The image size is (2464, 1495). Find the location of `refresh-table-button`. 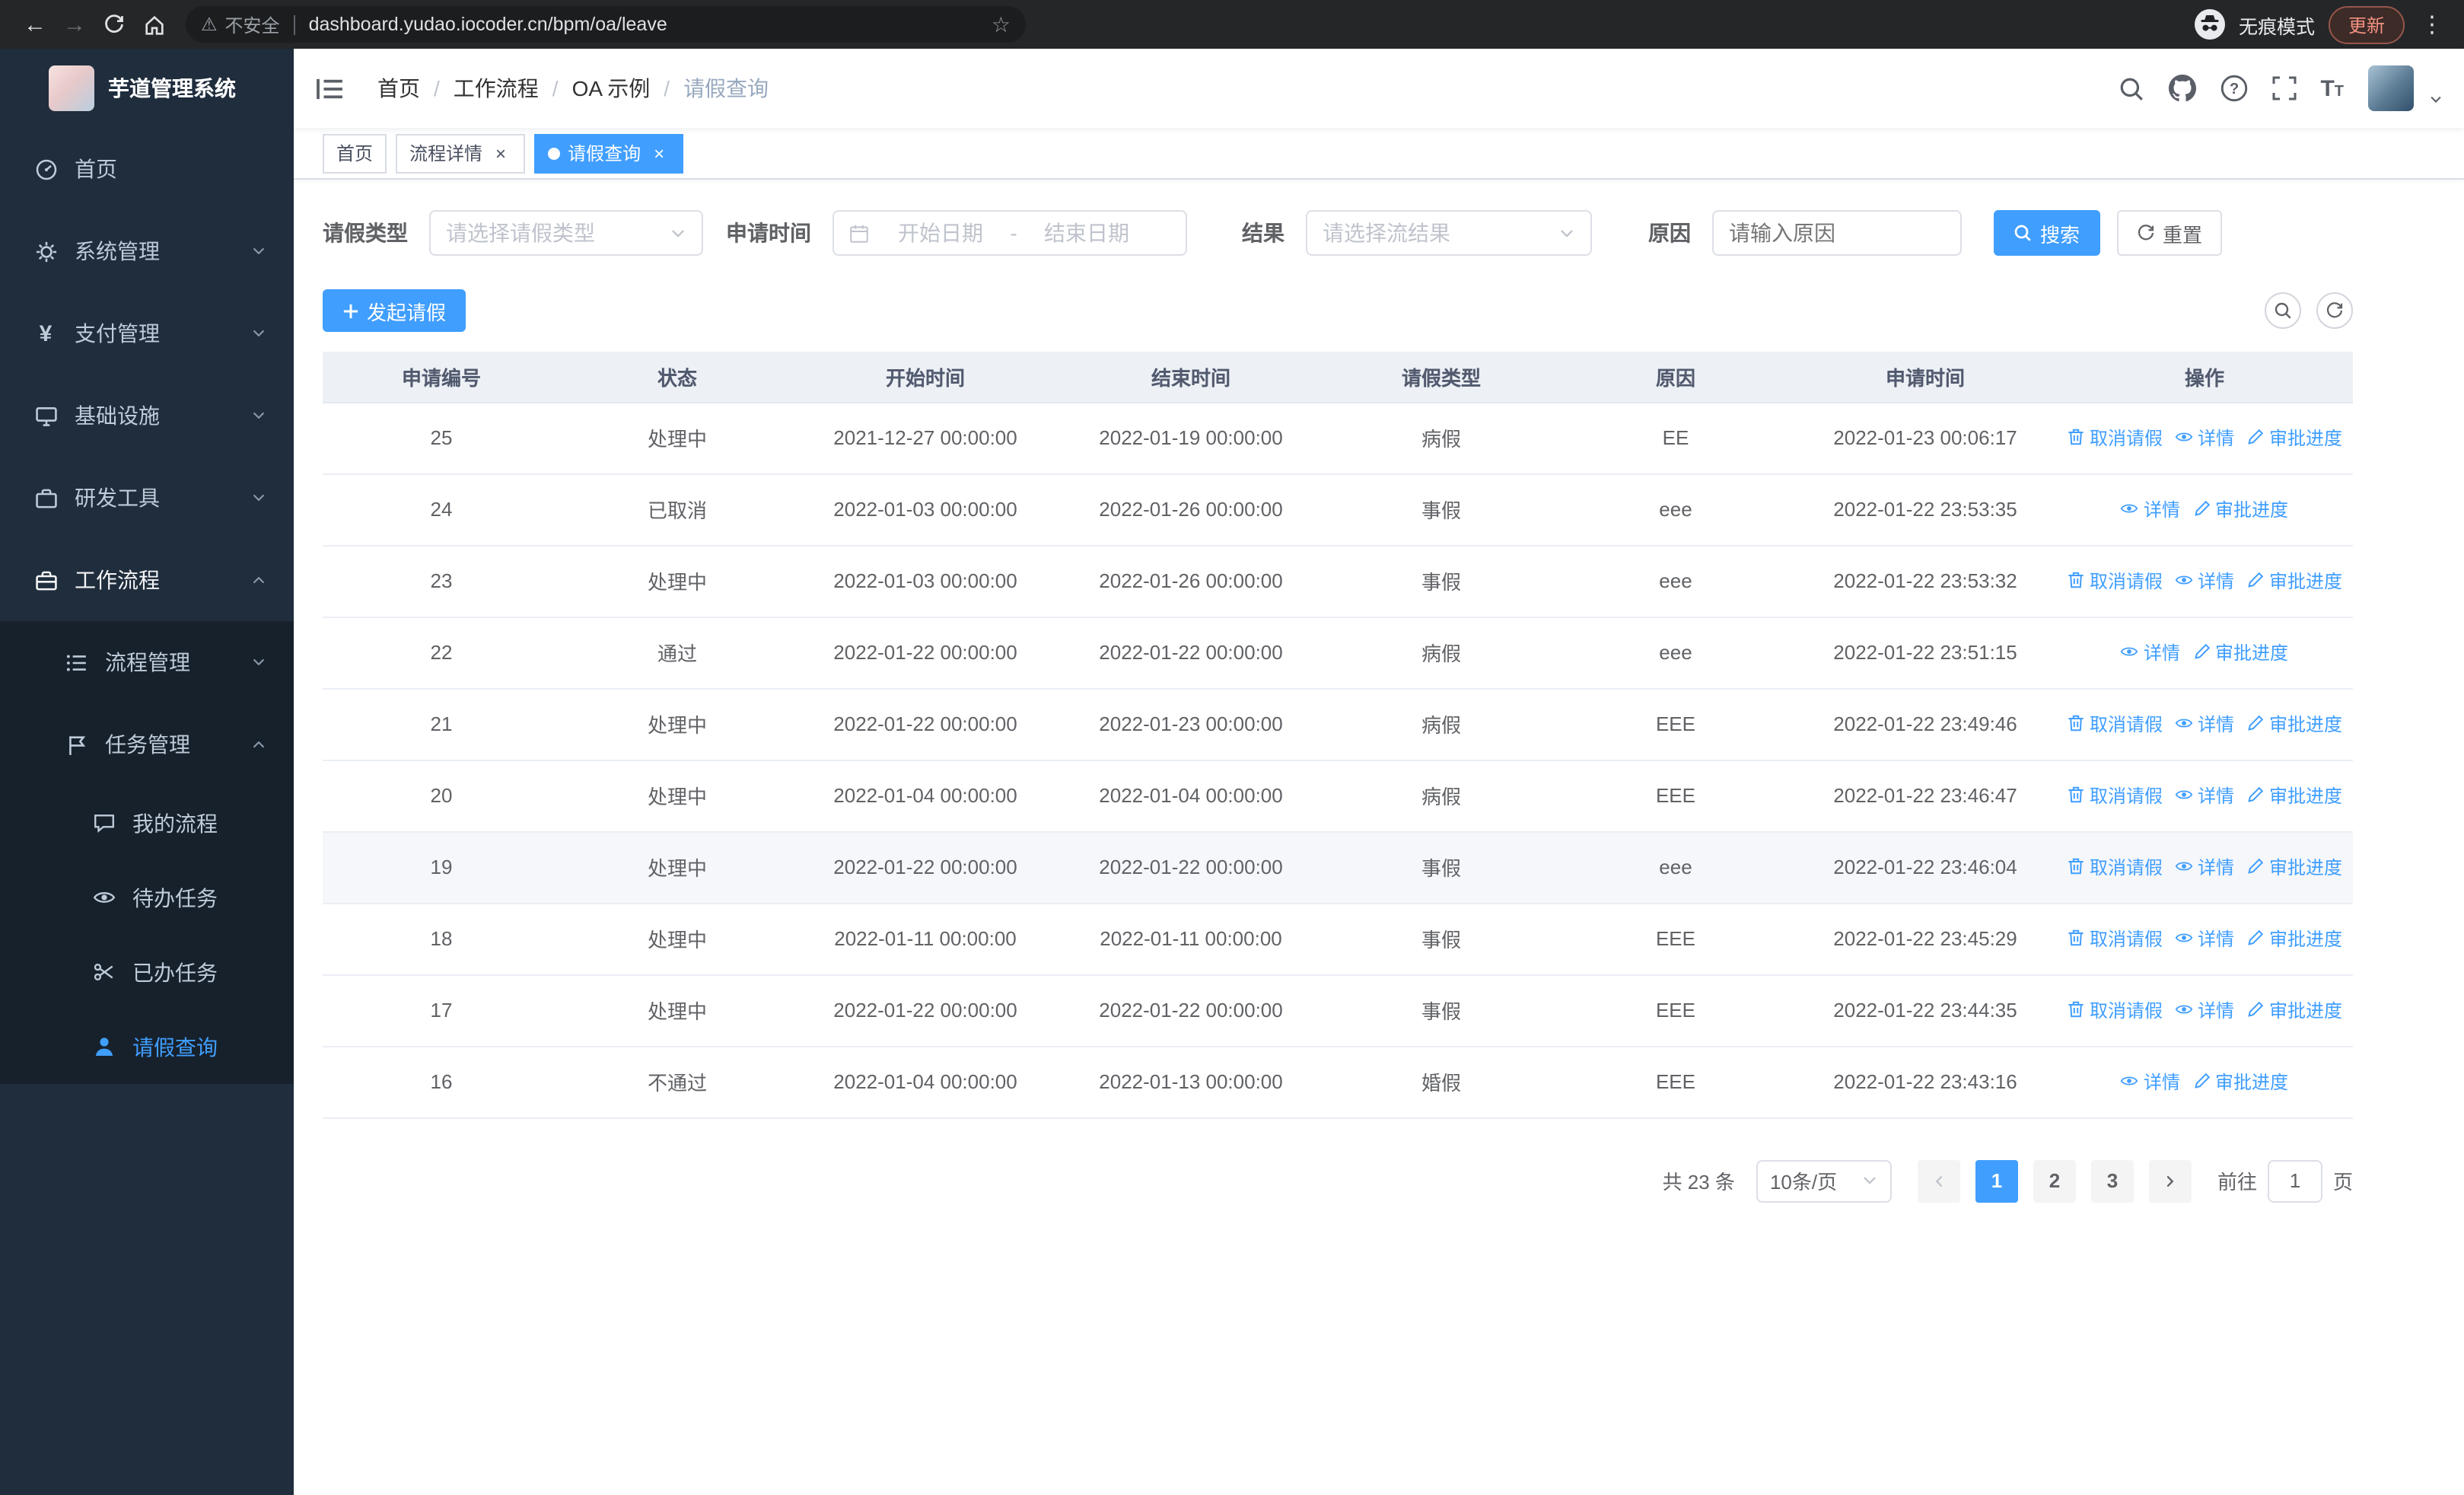

refresh-table-button is located at coordinates (2334, 311).